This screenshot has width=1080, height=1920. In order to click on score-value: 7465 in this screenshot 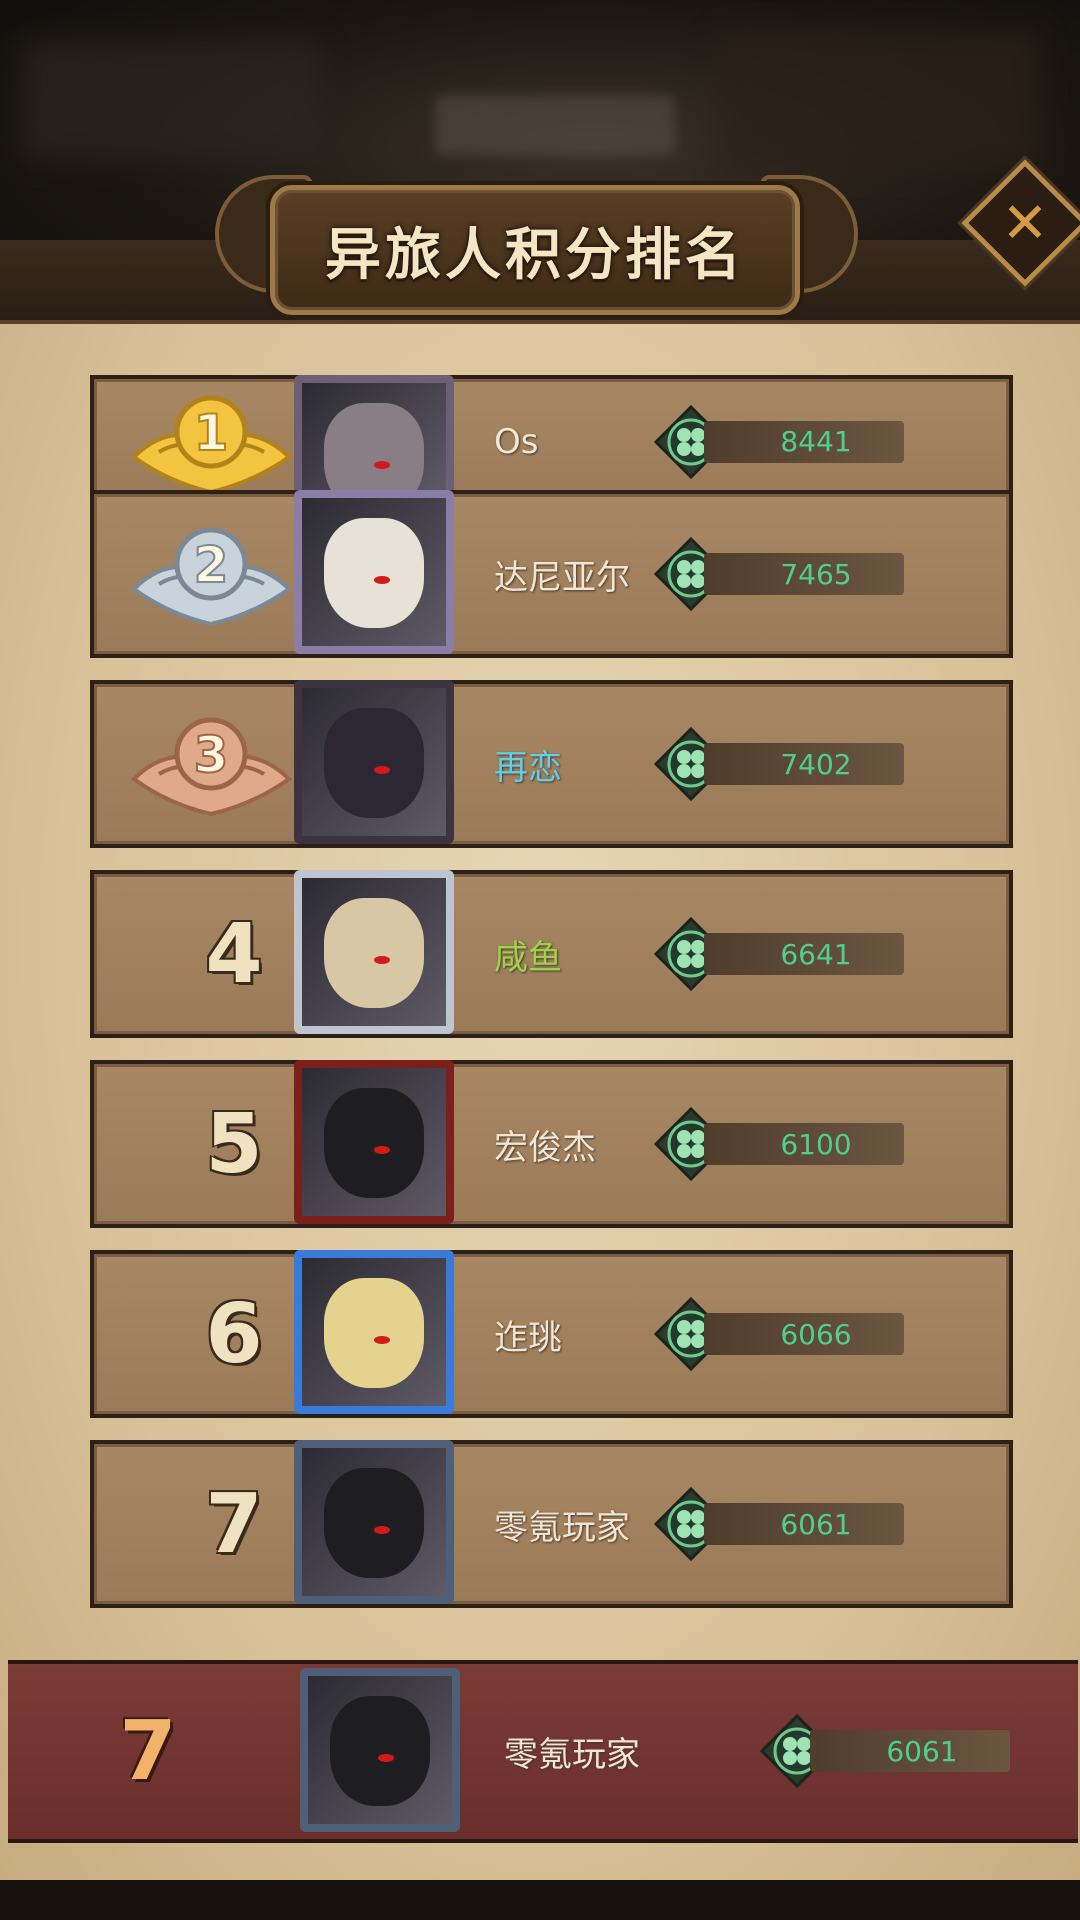, I will do `click(804, 574)`.